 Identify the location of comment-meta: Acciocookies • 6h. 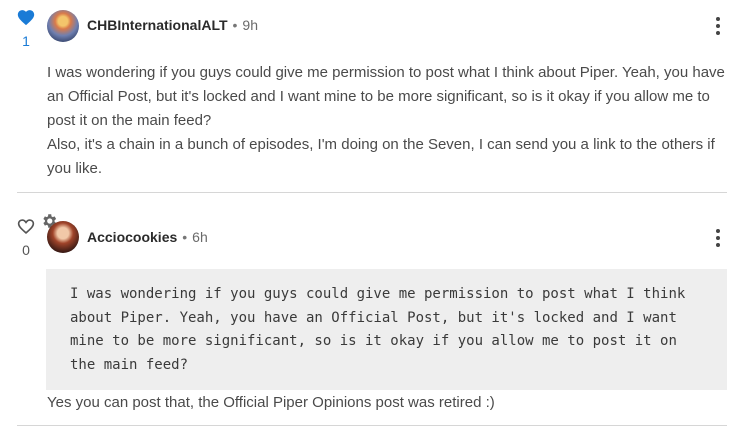
(147, 237).